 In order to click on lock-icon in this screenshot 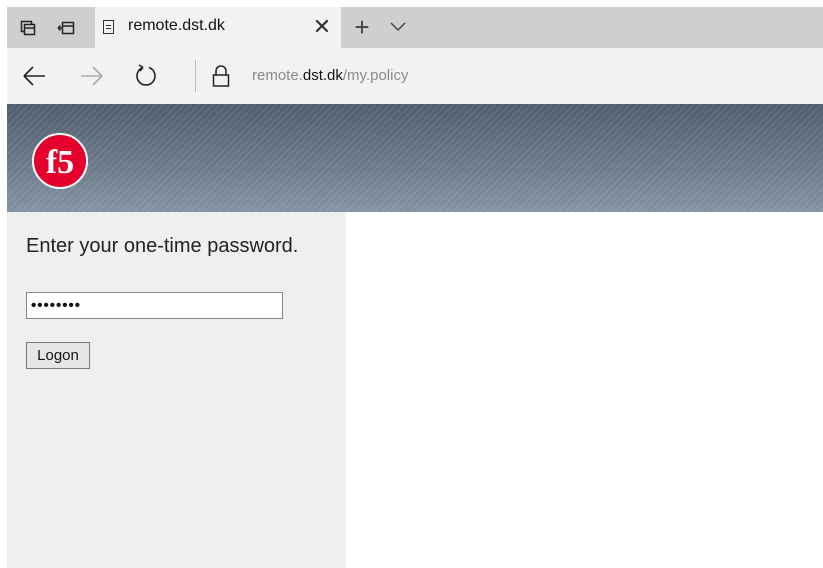, I will do `click(221, 76)`.